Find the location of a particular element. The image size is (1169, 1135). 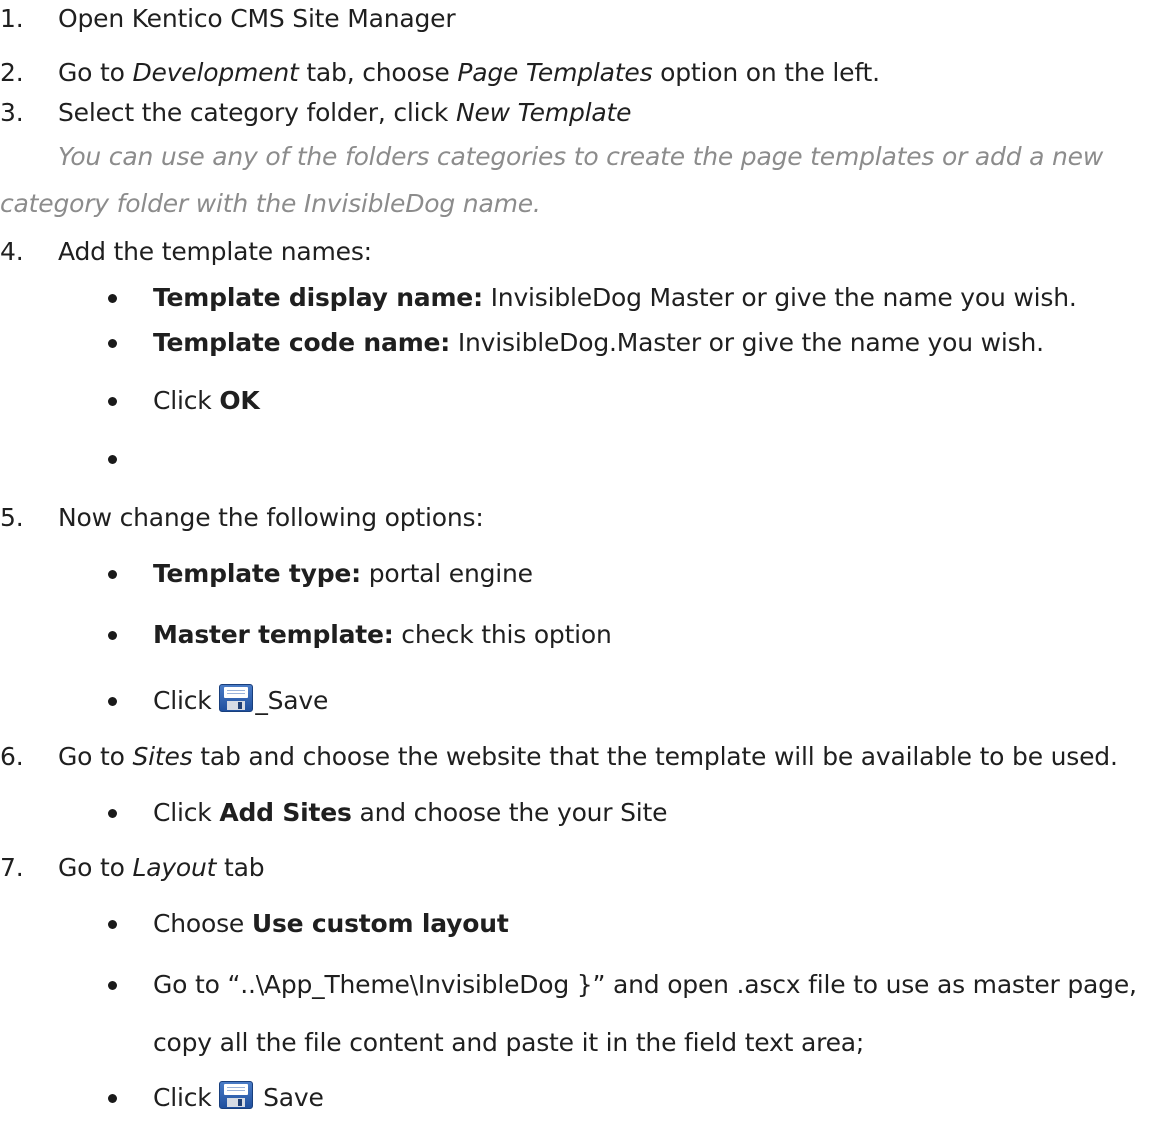

step-number: 2. is located at coordinates (12, 72).